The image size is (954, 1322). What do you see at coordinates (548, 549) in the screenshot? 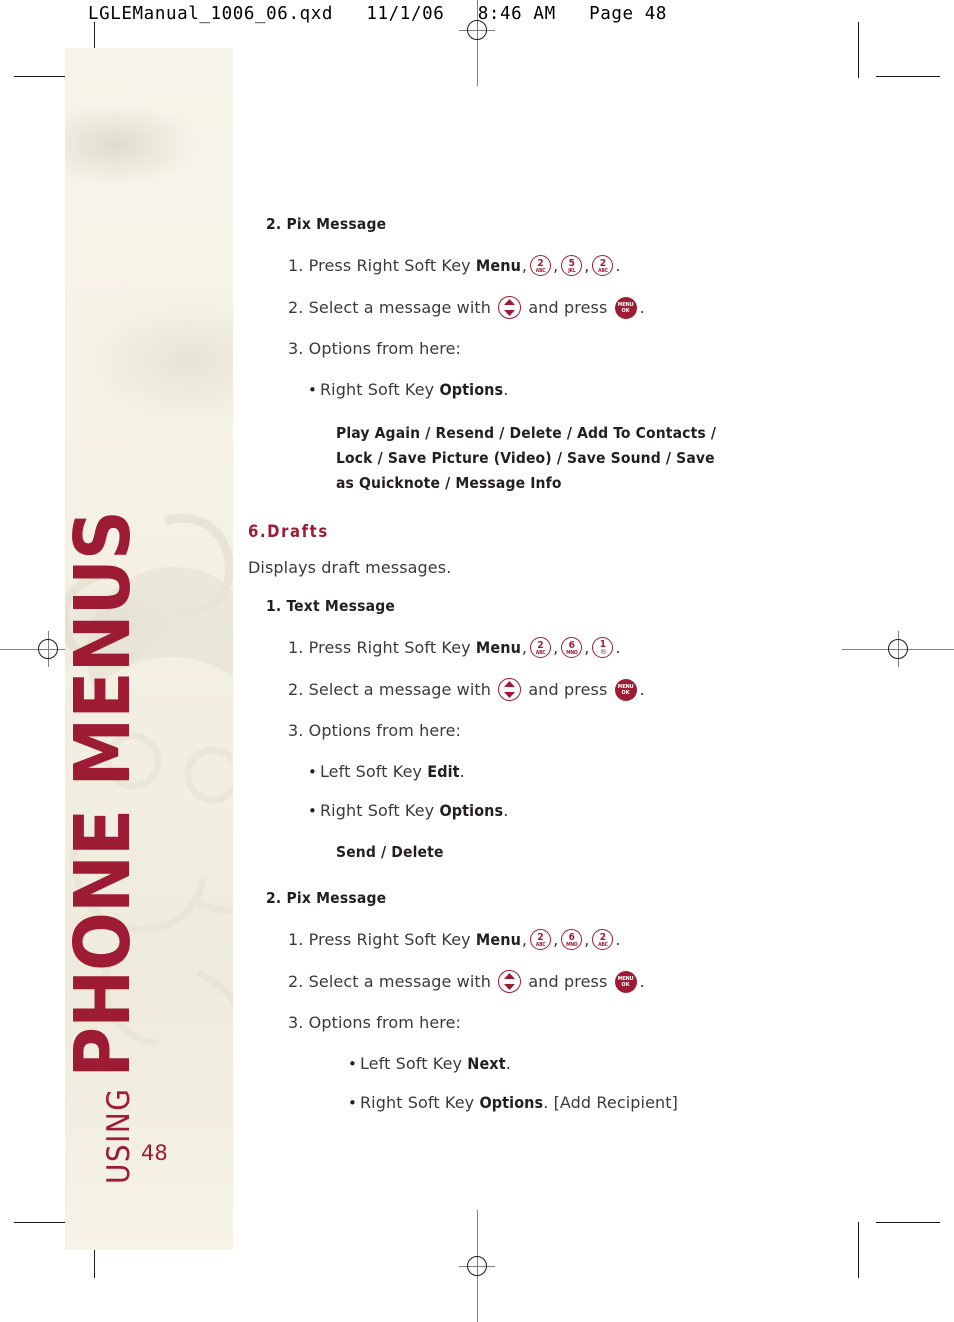
I see `section-drafts: 6.Drafts Displays draft messages.` at bounding box center [548, 549].